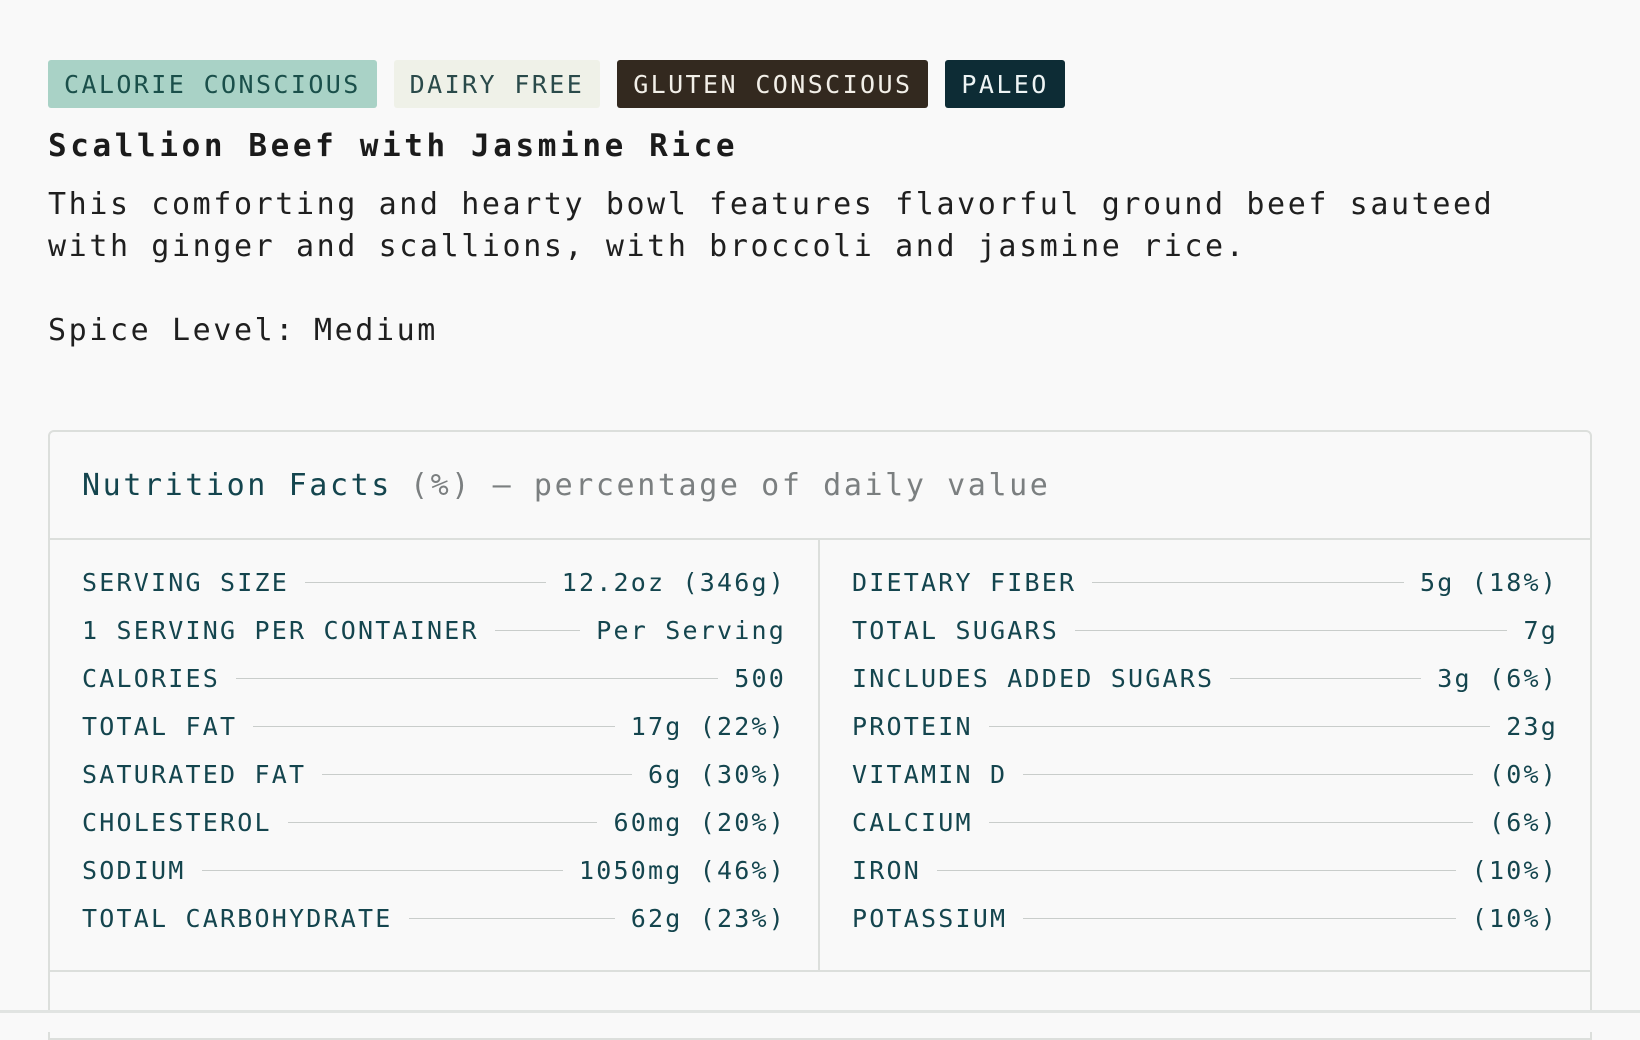 The width and height of the screenshot is (1640, 1040). I want to click on nutrition-value: 5g (18%), so click(1488, 582).